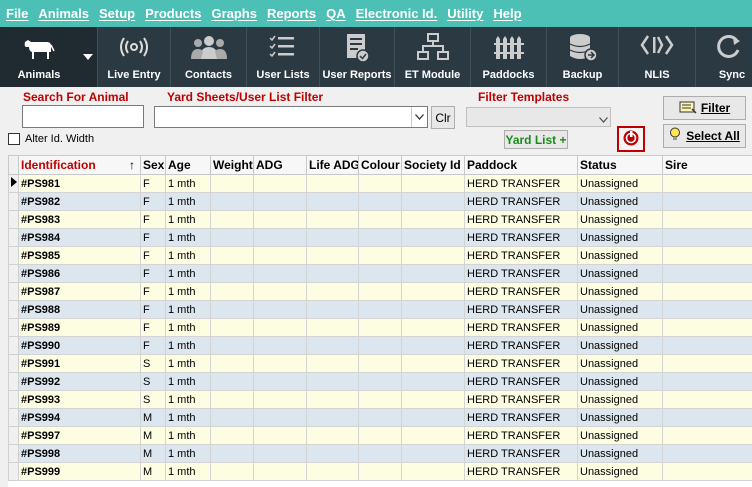  I want to click on table-row: #PS992 S 1 mth HERD TRANSFER Unassigned, so click(380, 381).